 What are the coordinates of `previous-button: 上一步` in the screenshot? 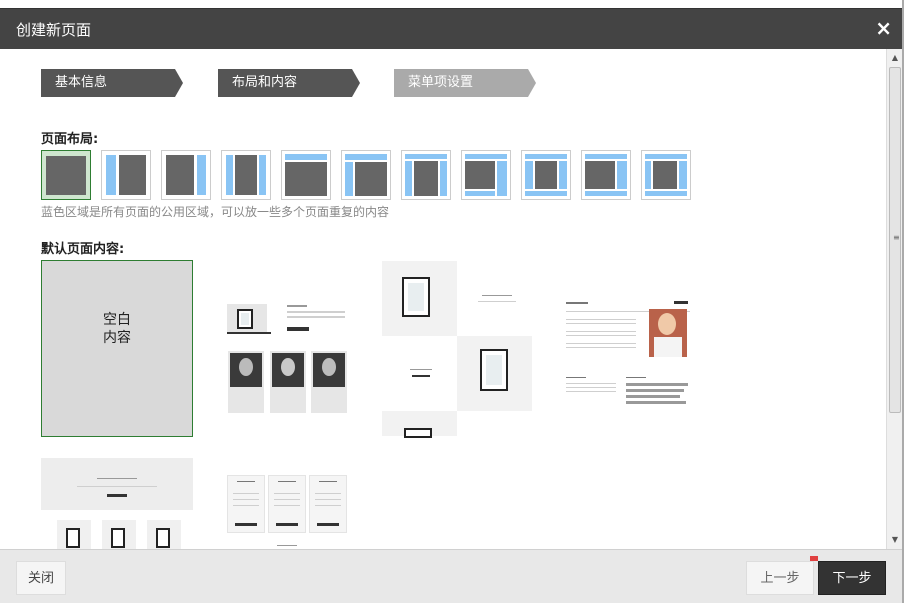 It's located at (780, 578).